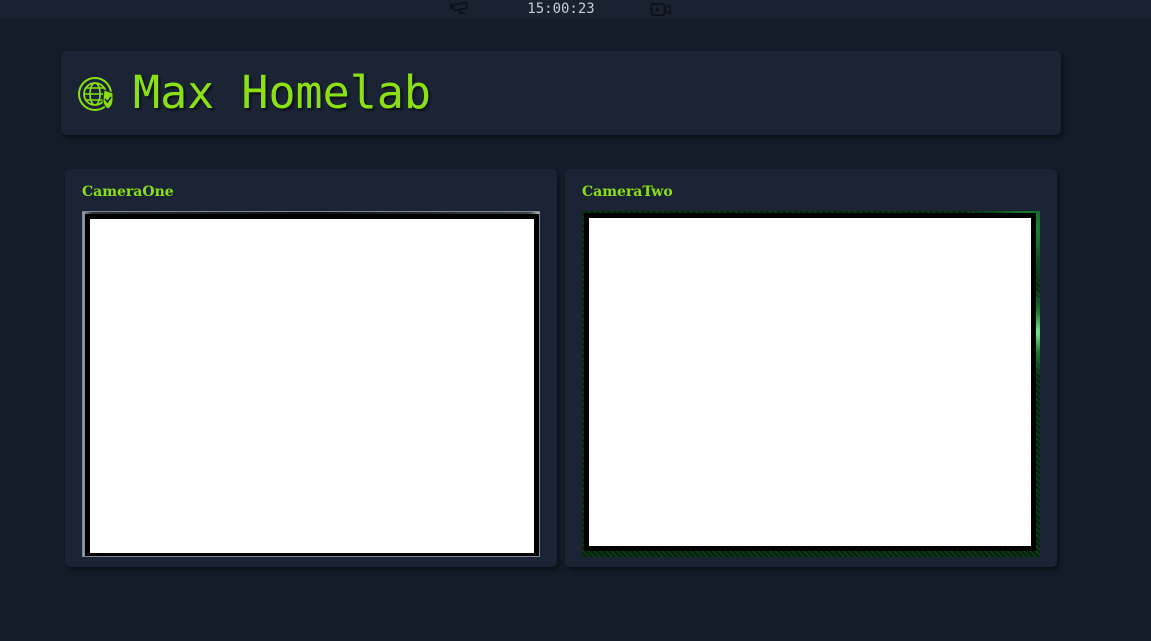 Image resolution: width=1151 pixels, height=641 pixels. Describe the element at coordinates (661, 9) in the screenshot. I see `video-icon` at that location.